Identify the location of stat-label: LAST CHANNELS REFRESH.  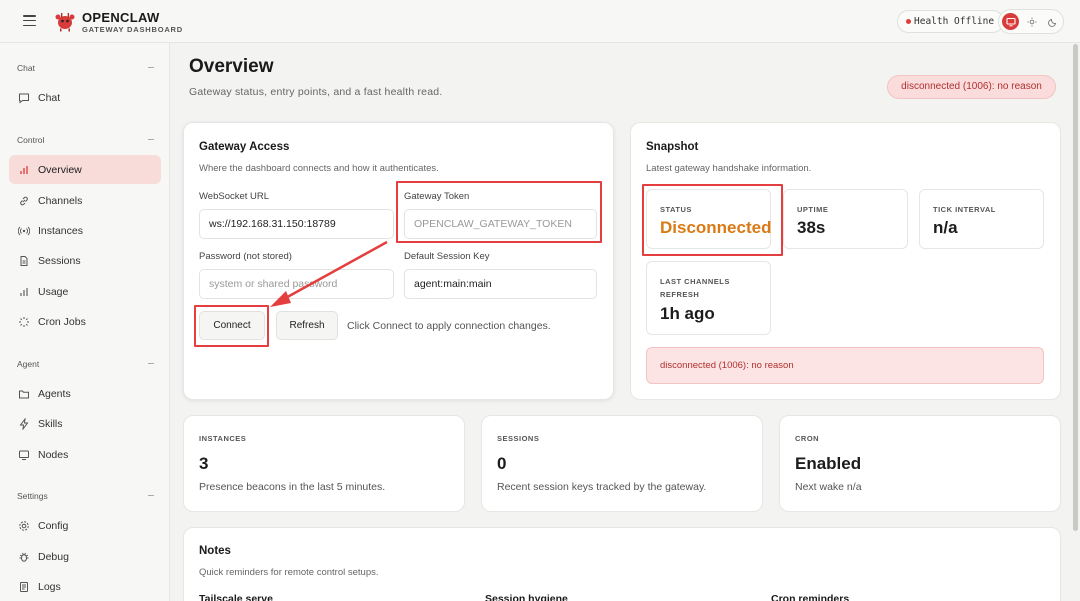
(695, 288).